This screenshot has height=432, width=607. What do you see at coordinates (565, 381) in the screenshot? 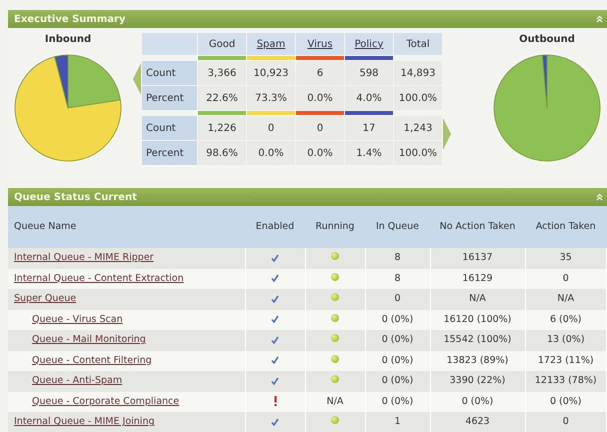
I see `table-cell: 12133 (78%)` at bounding box center [565, 381].